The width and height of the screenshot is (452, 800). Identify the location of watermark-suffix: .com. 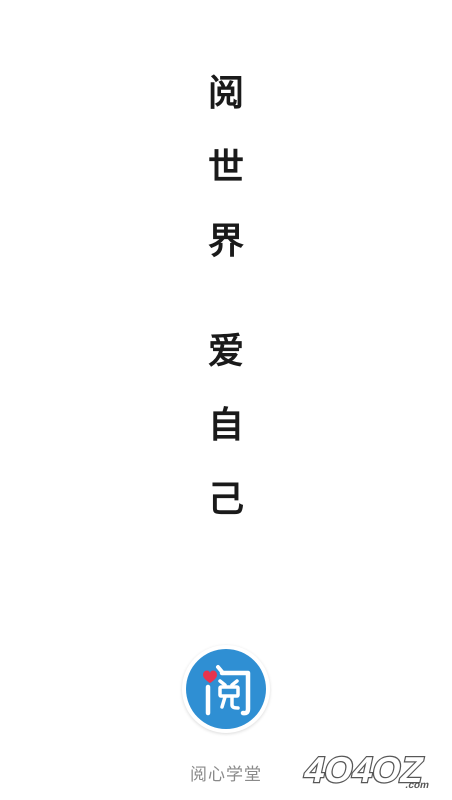
(417, 785).